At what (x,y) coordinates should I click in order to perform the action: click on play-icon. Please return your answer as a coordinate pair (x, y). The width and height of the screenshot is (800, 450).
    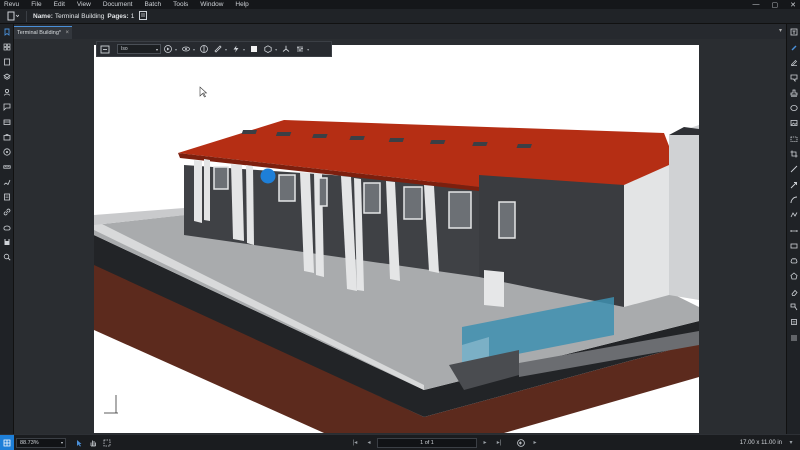
    Looking at the image, I should click on (168, 49).